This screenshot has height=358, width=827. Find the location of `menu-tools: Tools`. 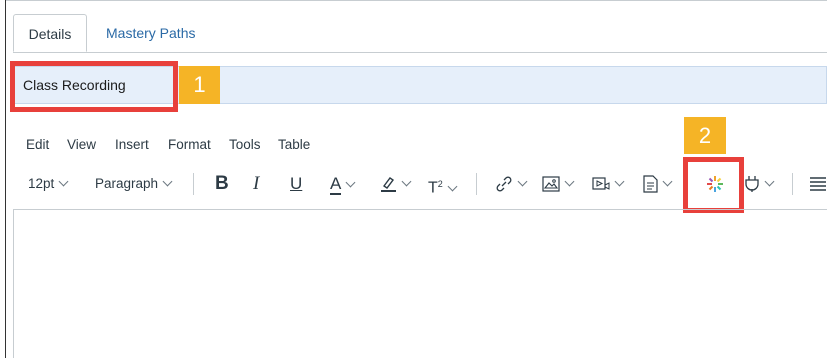

menu-tools: Tools is located at coordinates (245, 144).